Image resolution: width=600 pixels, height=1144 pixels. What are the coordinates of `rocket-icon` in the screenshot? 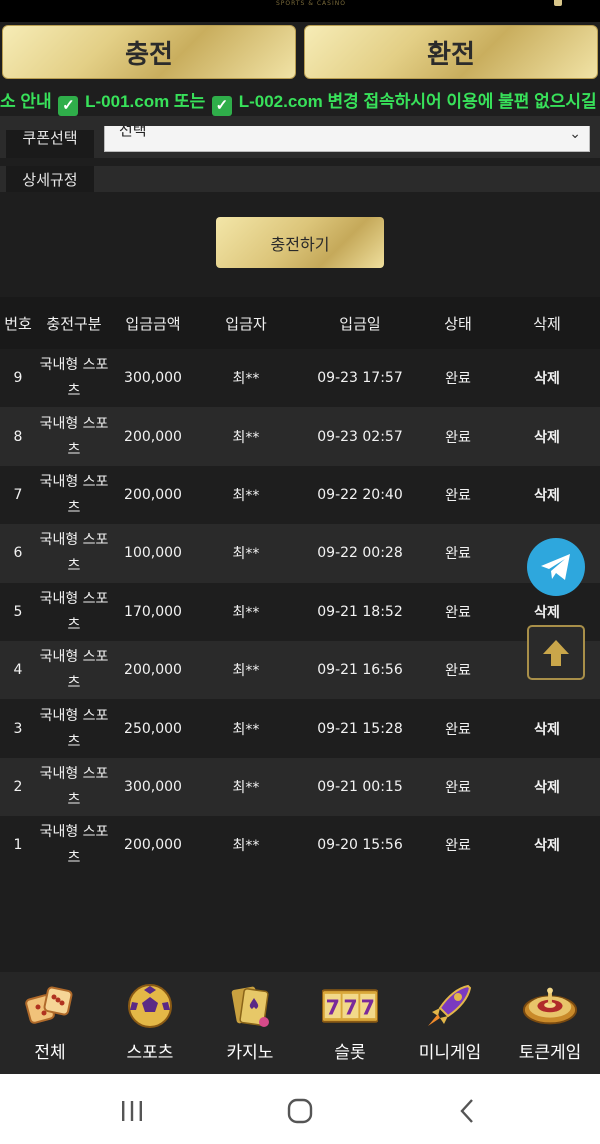 It's located at (450, 1006).